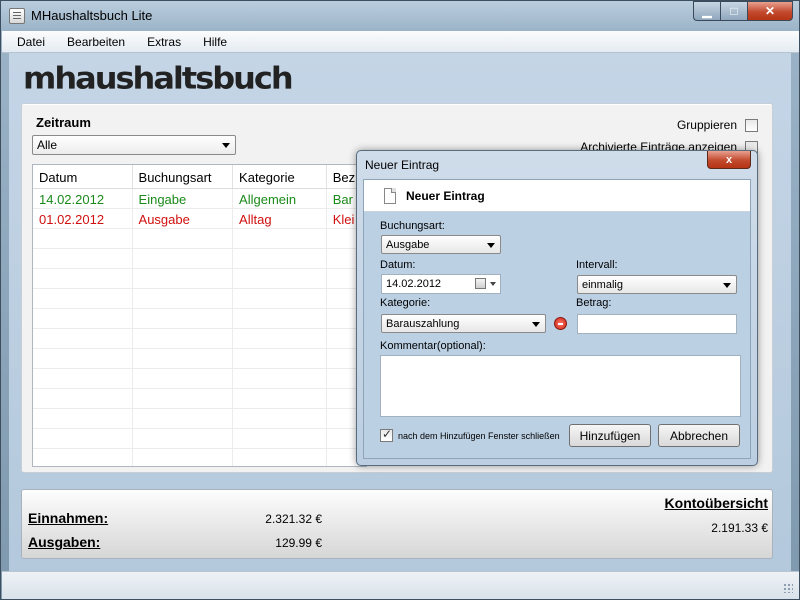 The image size is (800, 600). Describe the element at coordinates (280, 198) in the screenshot. I see `cell-kategorie: Allgemein` at that location.